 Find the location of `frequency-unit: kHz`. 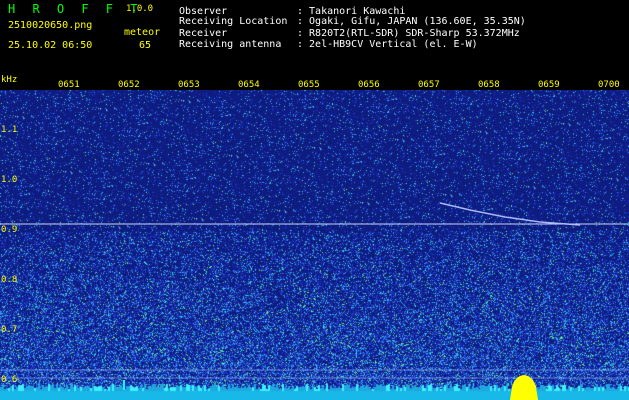

frequency-unit: kHz is located at coordinates (9, 80).